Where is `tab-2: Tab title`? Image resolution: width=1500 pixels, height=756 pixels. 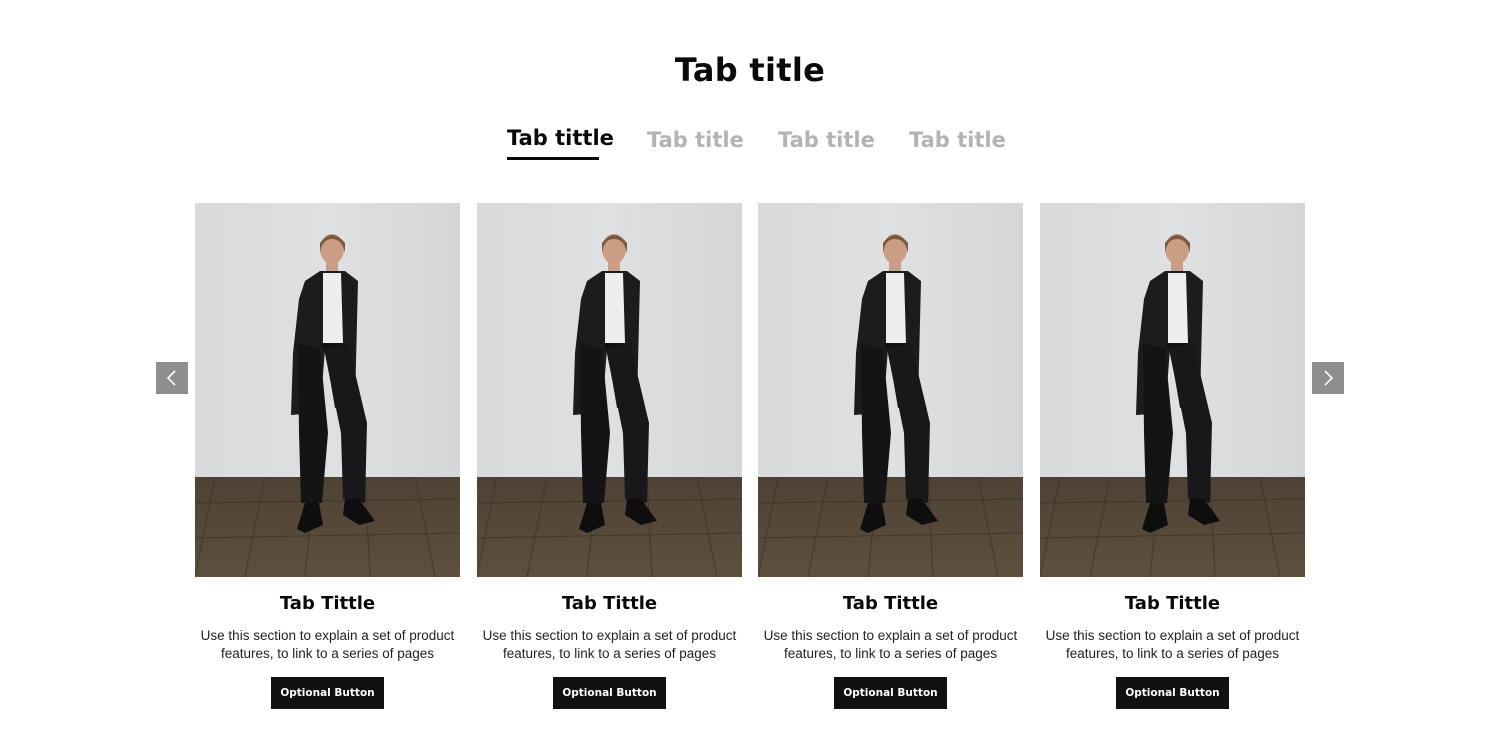 tab-2: Tab title is located at coordinates (695, 140).